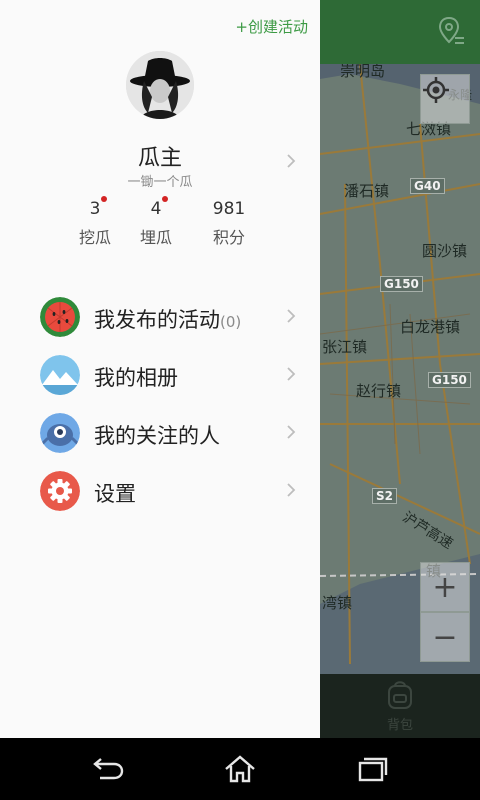 This screenshot has height=800, width=480. I want to click on stat-dig: 3 挖瓜, so click(95, 222).